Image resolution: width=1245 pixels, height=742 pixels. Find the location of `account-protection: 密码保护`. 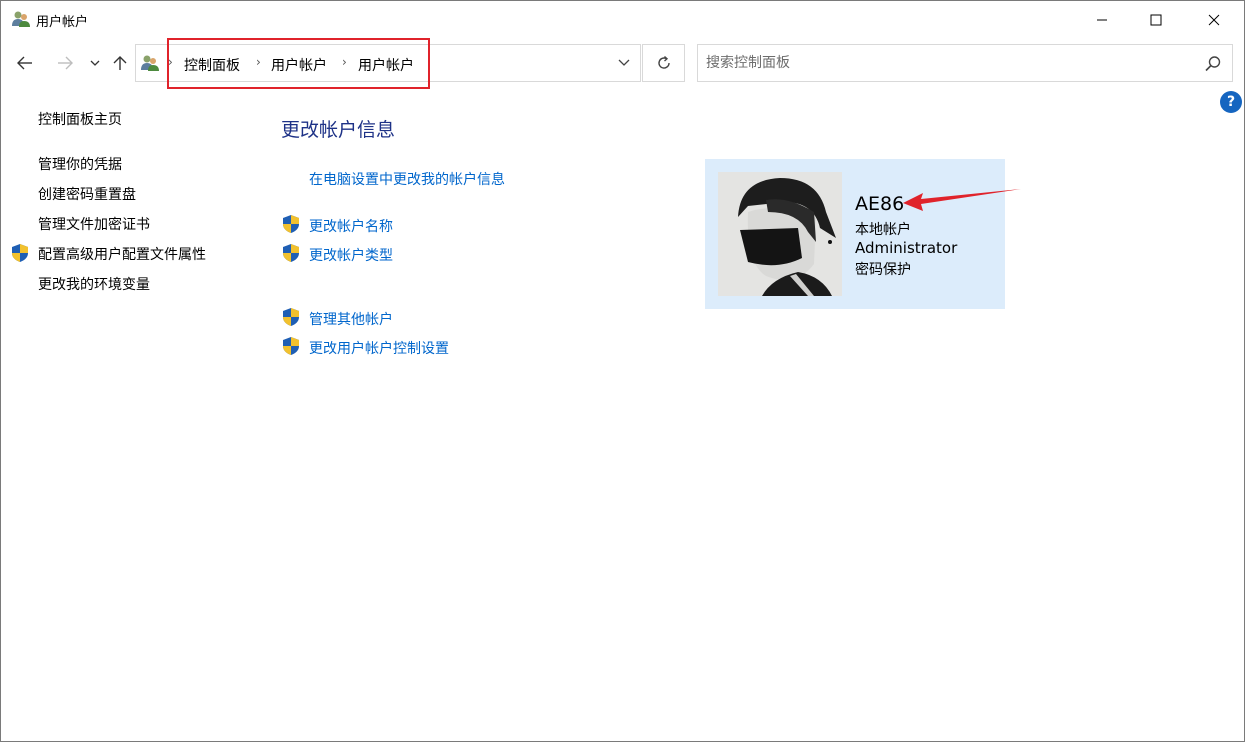

account-protection: 密码保护 is located at coordinates (883, 270).